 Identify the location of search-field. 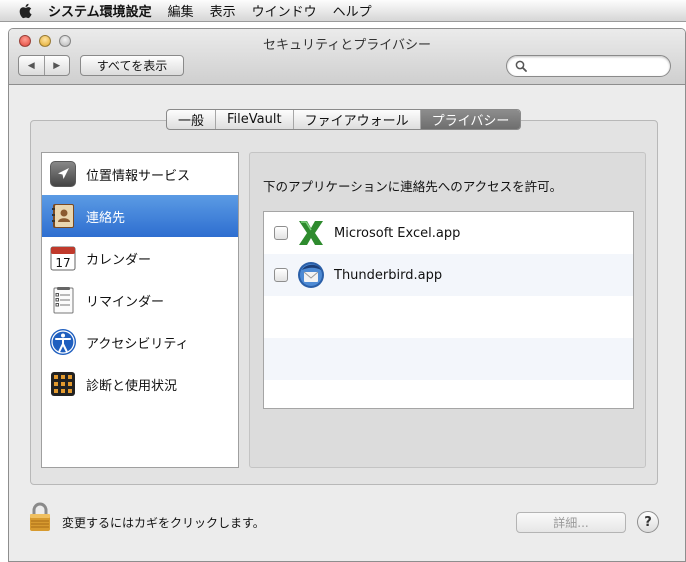
(588, 66).